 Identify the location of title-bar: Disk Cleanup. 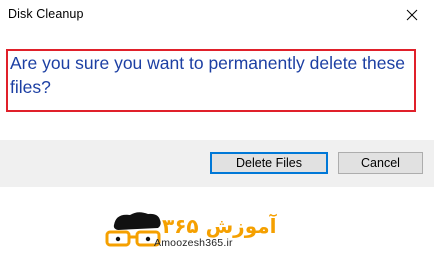
(217, 16).